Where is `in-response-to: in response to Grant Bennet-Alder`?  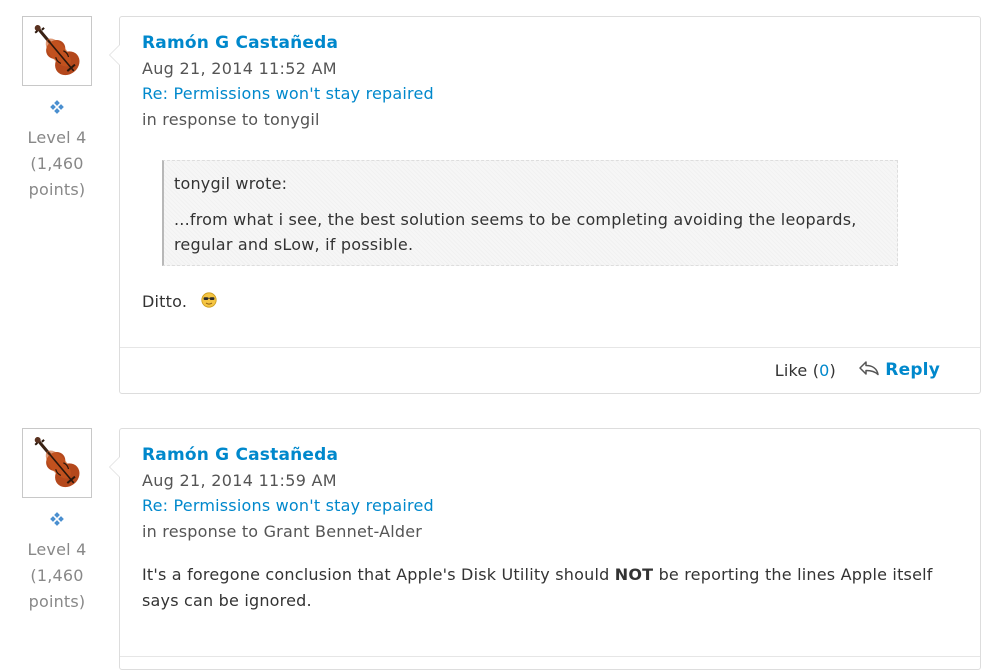 in-response-to: in response to Grant Bennet-Alder is located at coordinates (282, 531).